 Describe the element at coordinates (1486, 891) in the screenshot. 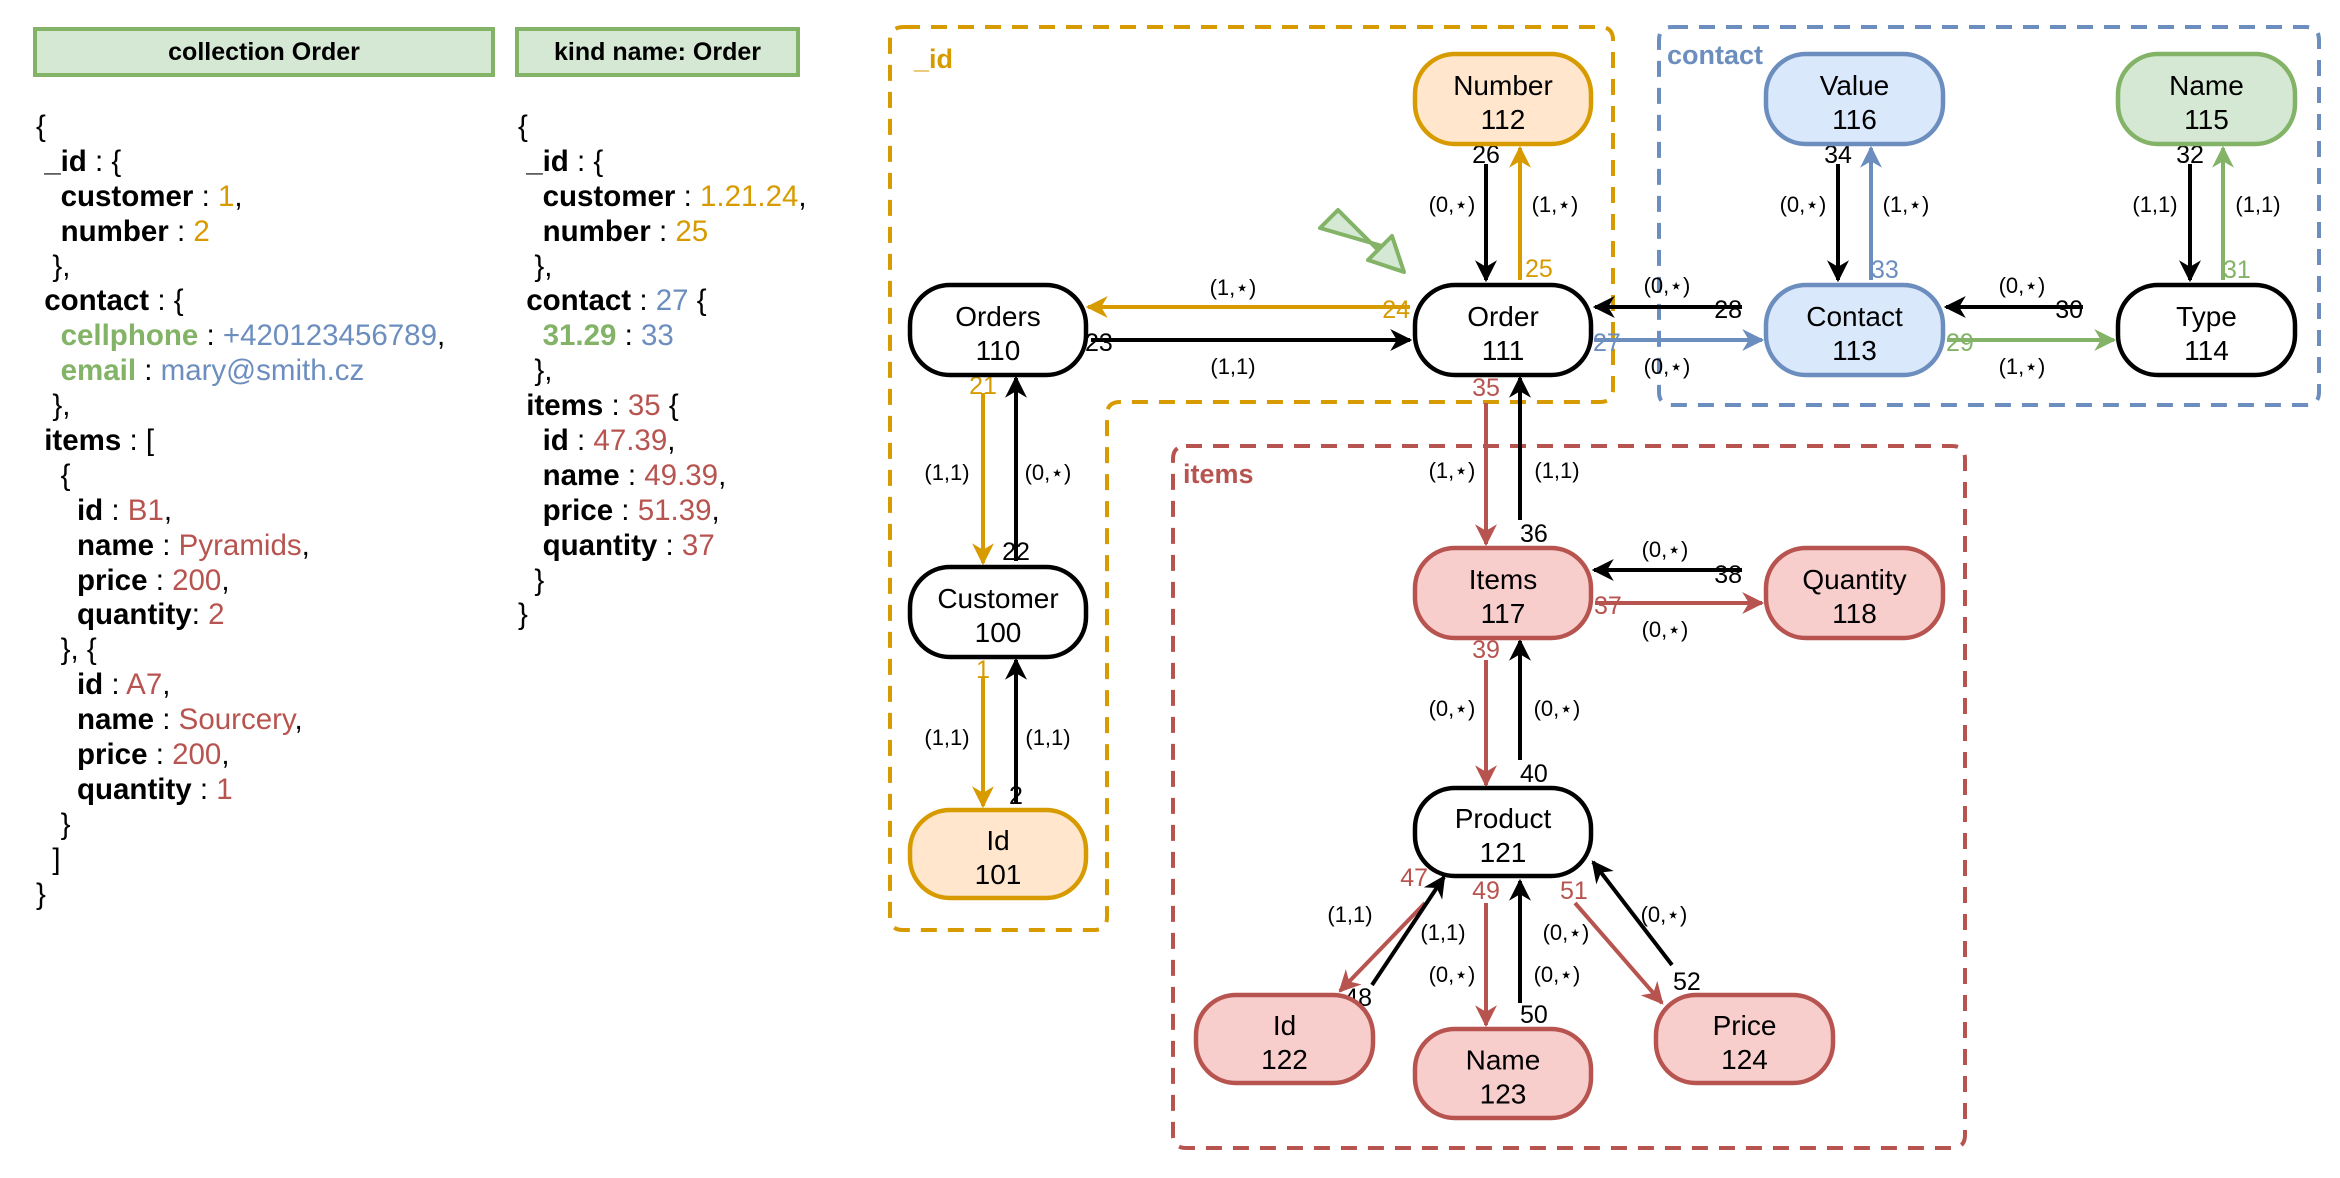

I see `edge-id-label: 49` at that location.